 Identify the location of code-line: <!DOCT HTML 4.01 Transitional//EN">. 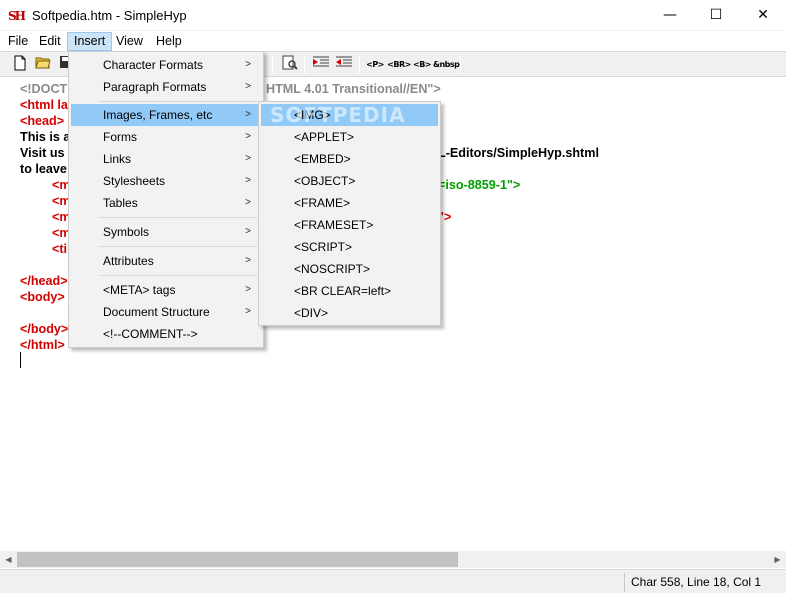
(230, 89).